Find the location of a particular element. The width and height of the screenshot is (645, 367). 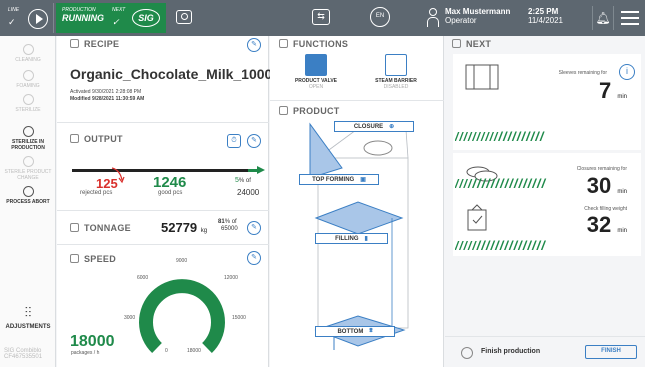

tonnage-unit: kg is located at coordinates (204, 231).